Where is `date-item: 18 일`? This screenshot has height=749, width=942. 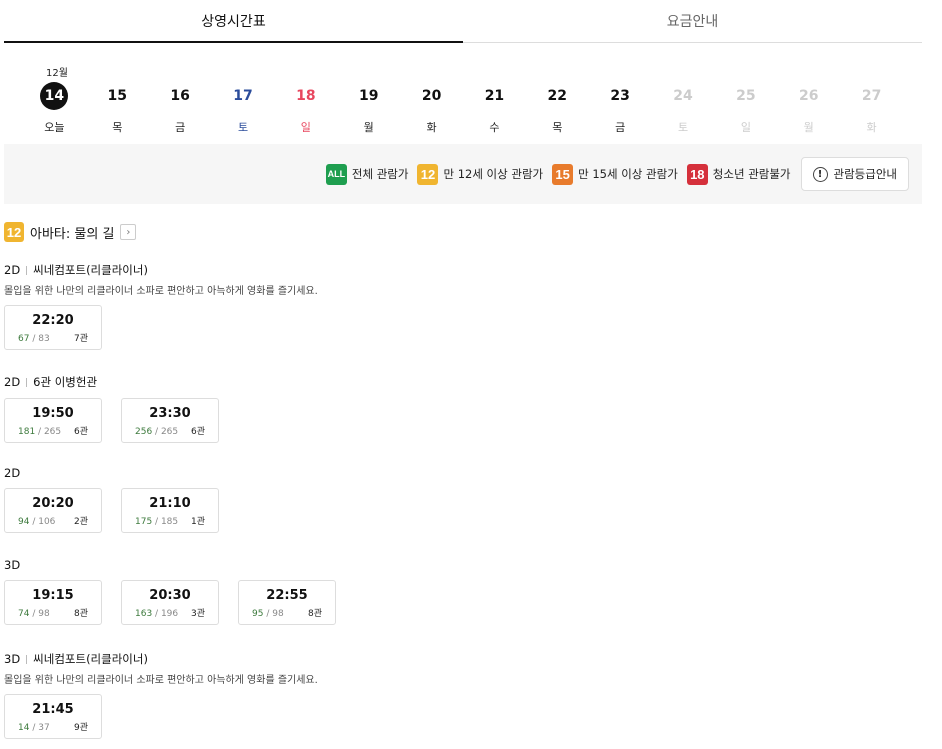
date-item: 18 일 is located at coordinates (305, 108).